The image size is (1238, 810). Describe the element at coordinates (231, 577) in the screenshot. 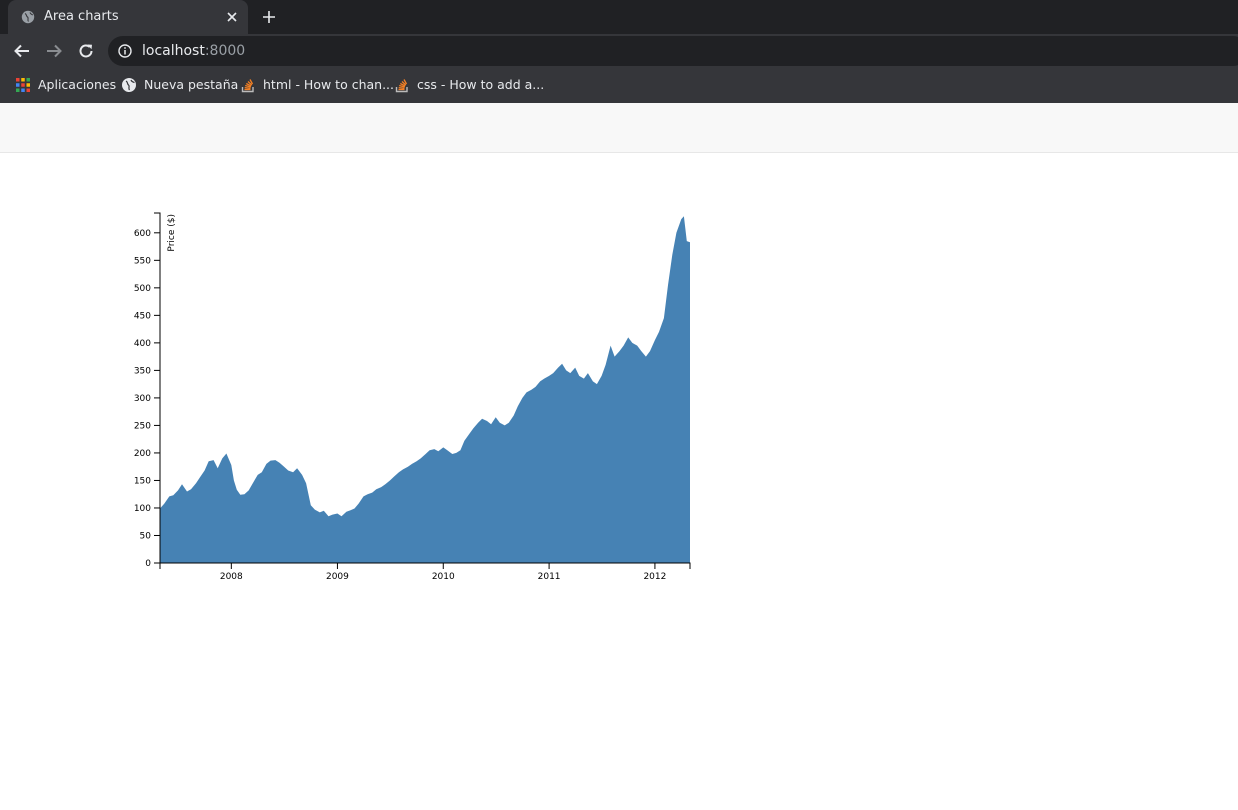

I see `x-tick-label: 2008` at that location.